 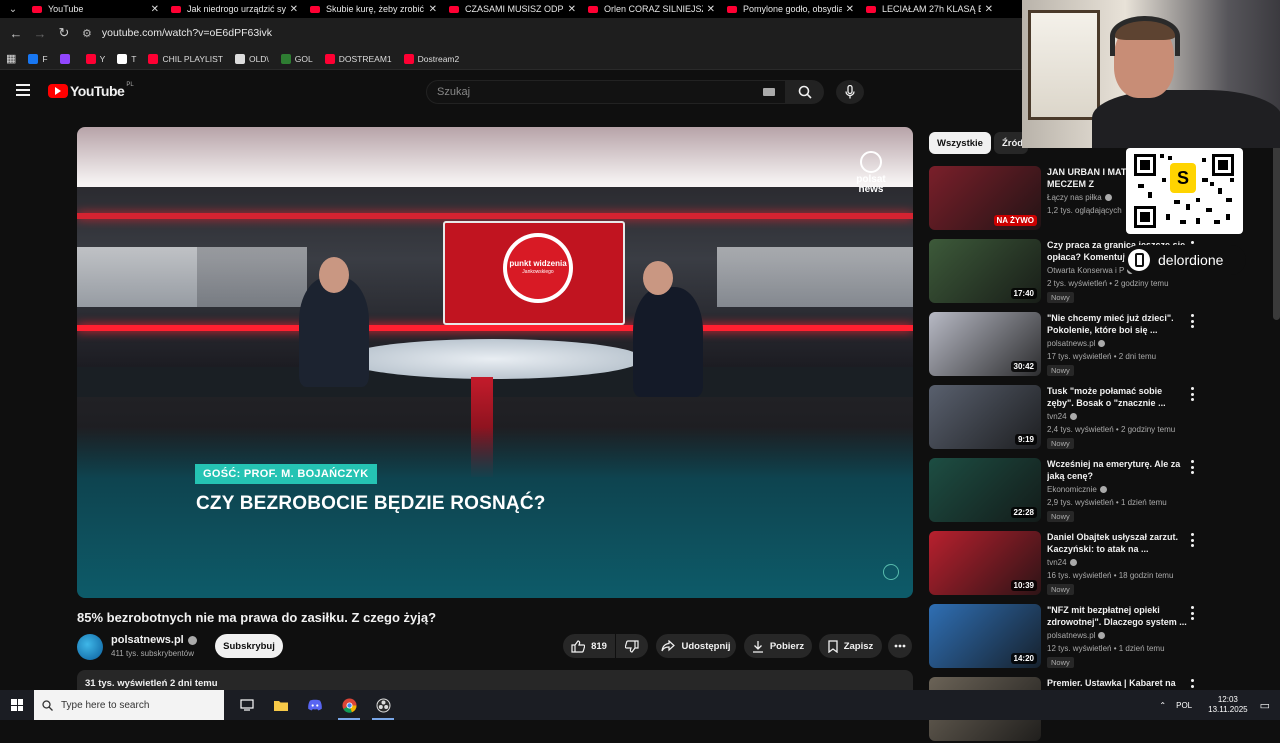 What do you see at coordinates (66, 58) in the screenshot?
I see `bookmark-item` at bounding box center [66, 58].